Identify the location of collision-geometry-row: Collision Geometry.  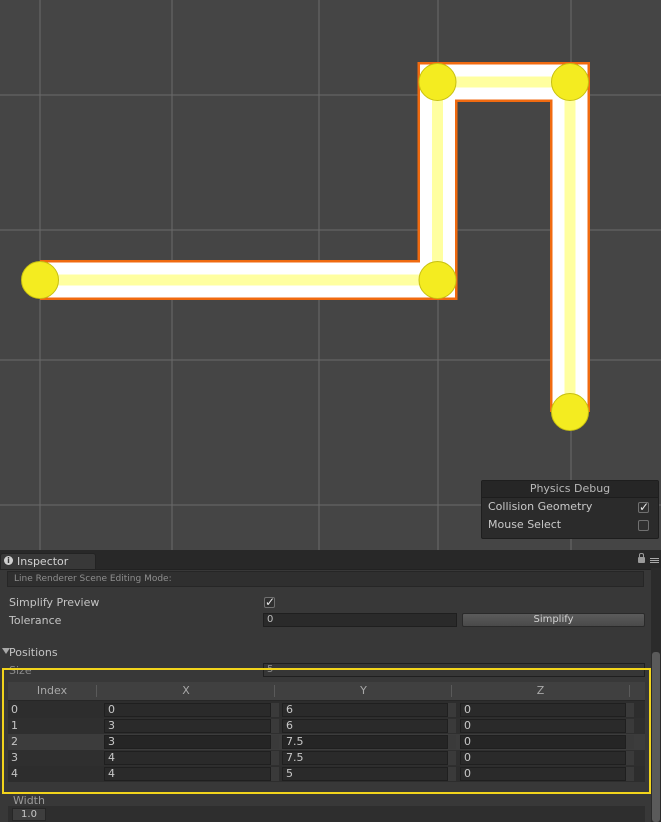
(570, 507).